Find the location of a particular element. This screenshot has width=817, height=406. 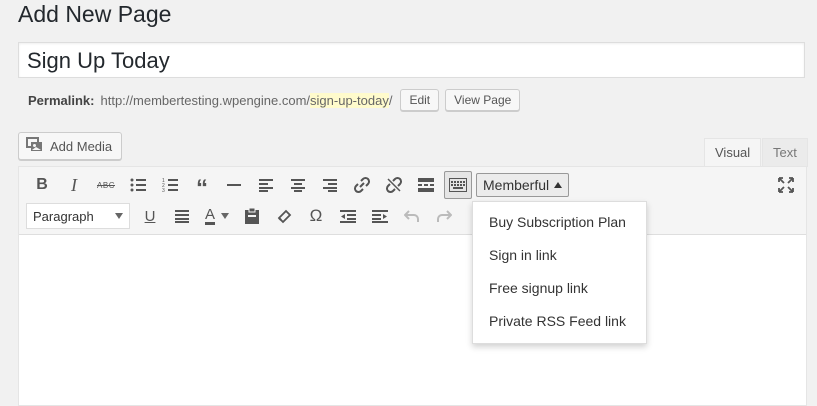

read-more-icon is located at coordinates (426, 185).